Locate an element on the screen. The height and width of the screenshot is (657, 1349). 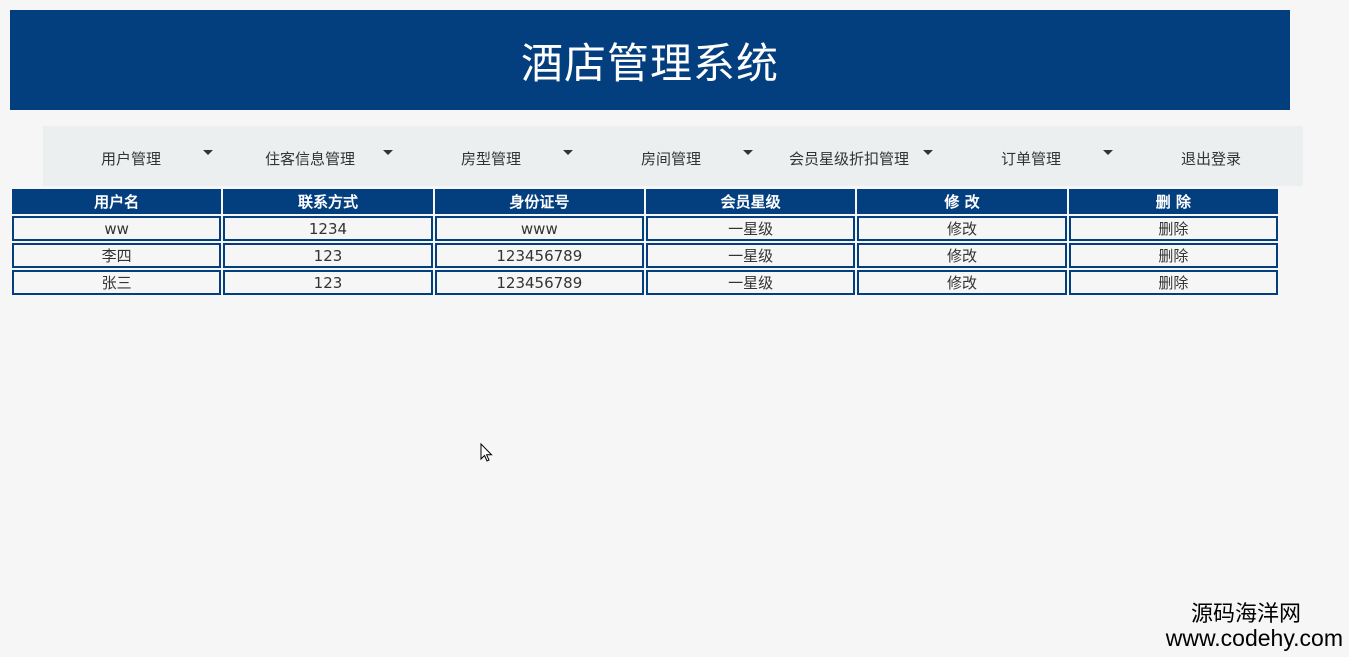
nav-item-label: 退出登录 is located at coordinates (1211, 159).